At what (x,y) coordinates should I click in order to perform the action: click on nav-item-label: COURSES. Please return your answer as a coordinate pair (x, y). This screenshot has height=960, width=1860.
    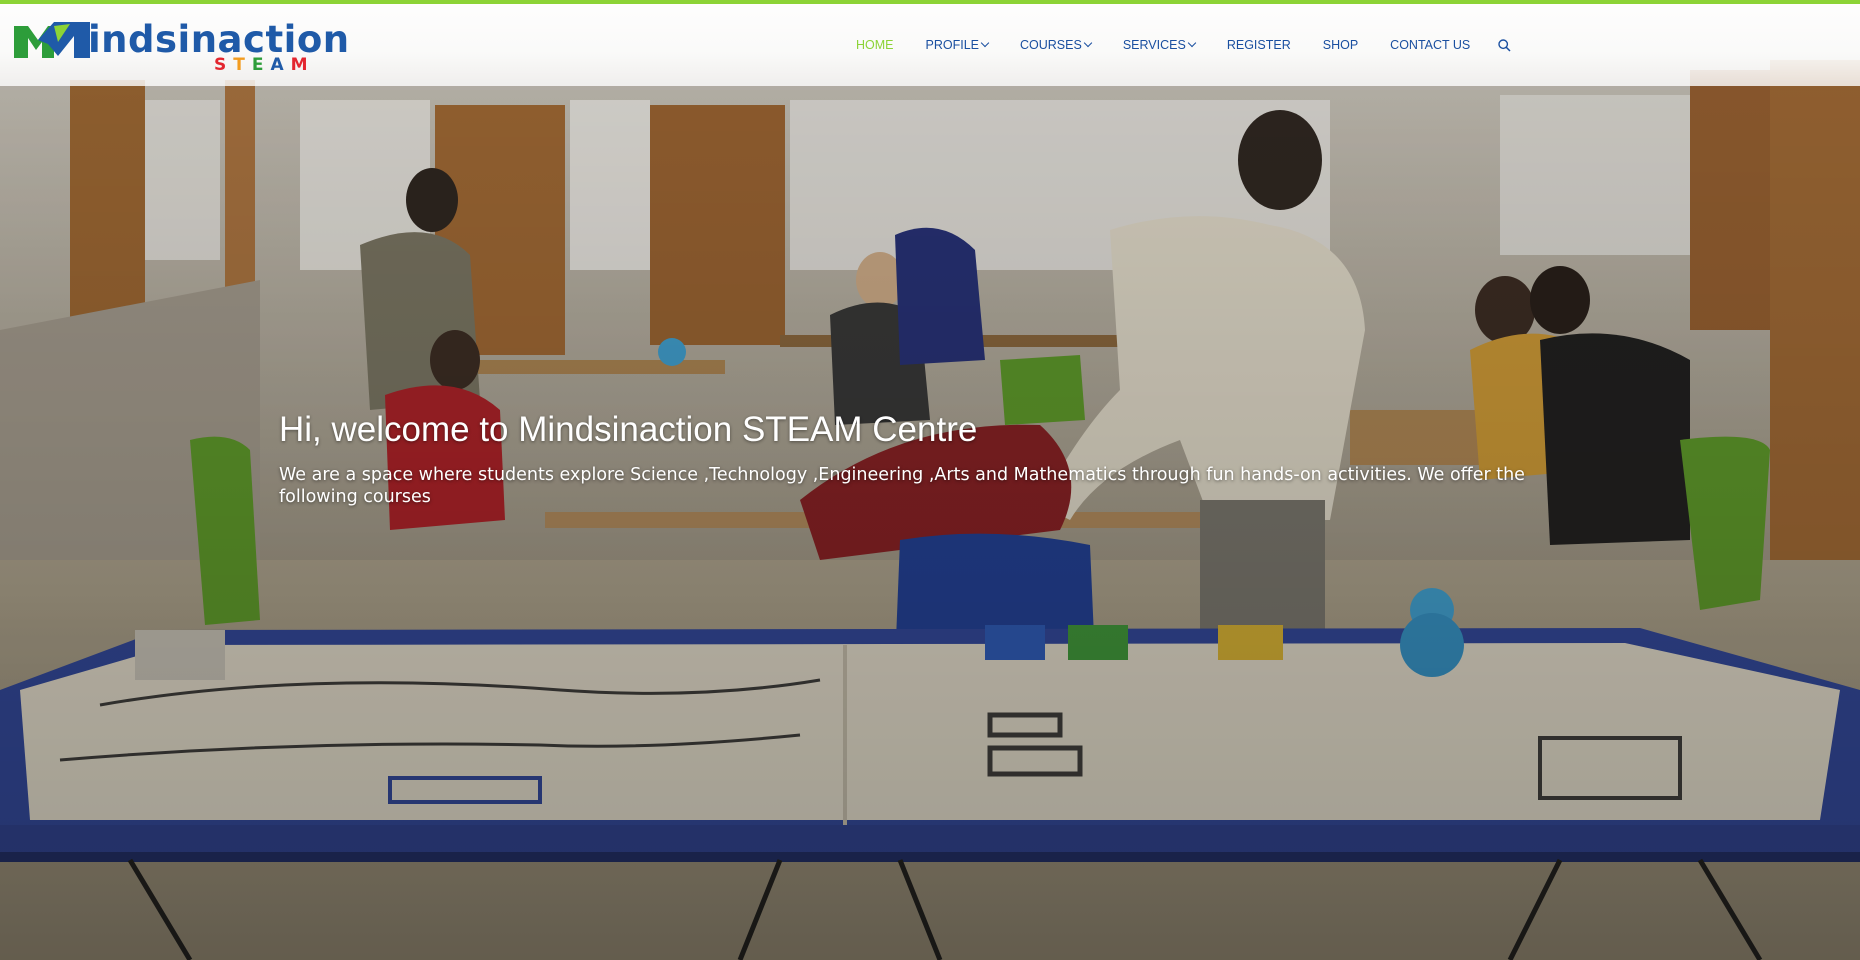
    Looking at the image, I should click on (1051, 45).